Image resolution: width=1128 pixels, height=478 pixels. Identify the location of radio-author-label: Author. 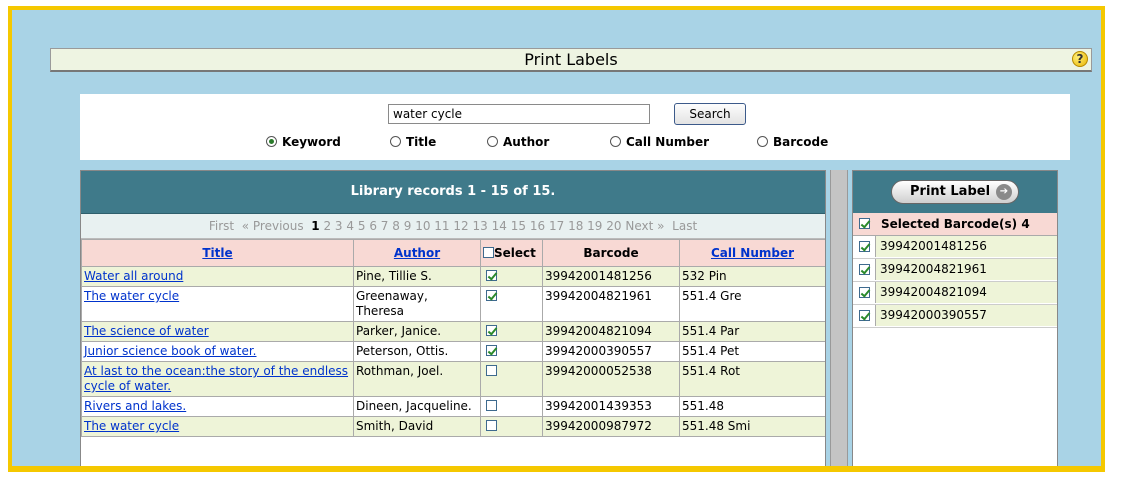
(526, 142).